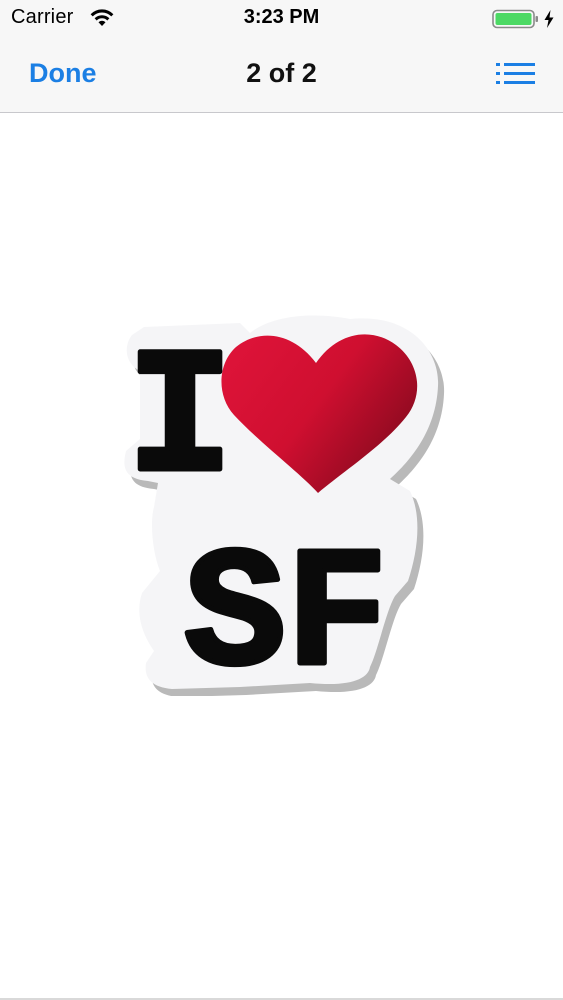  What do you see at coordinates (286, 609) in the screenshot?
I see `sticker-letters-sf: SF` at bounding box center [286, 609].